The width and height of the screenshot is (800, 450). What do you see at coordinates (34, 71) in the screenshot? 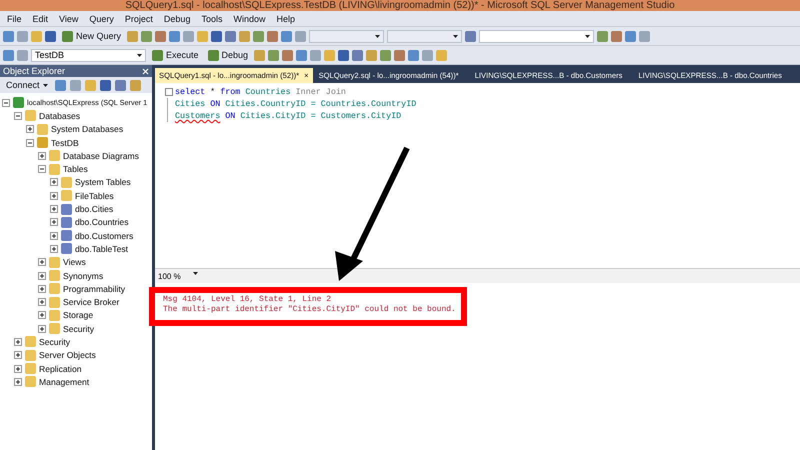
I see `pane-title: Object Explorer` at bounding box center [34, 71].